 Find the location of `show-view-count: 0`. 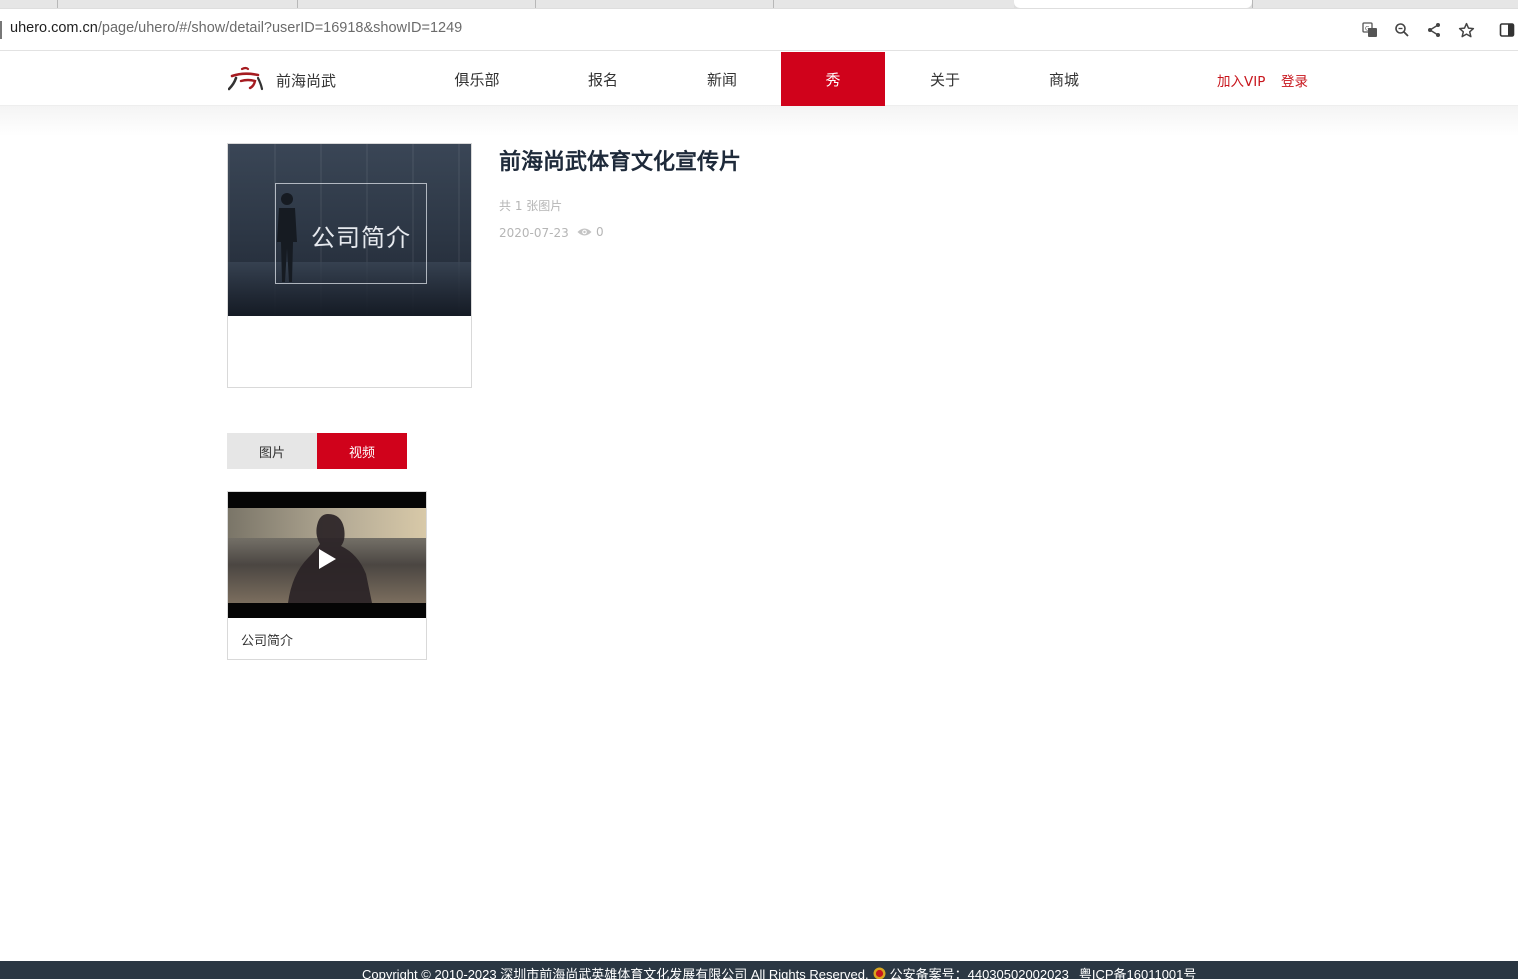

show-view-count: 0 is located at coordinates (590, 232).